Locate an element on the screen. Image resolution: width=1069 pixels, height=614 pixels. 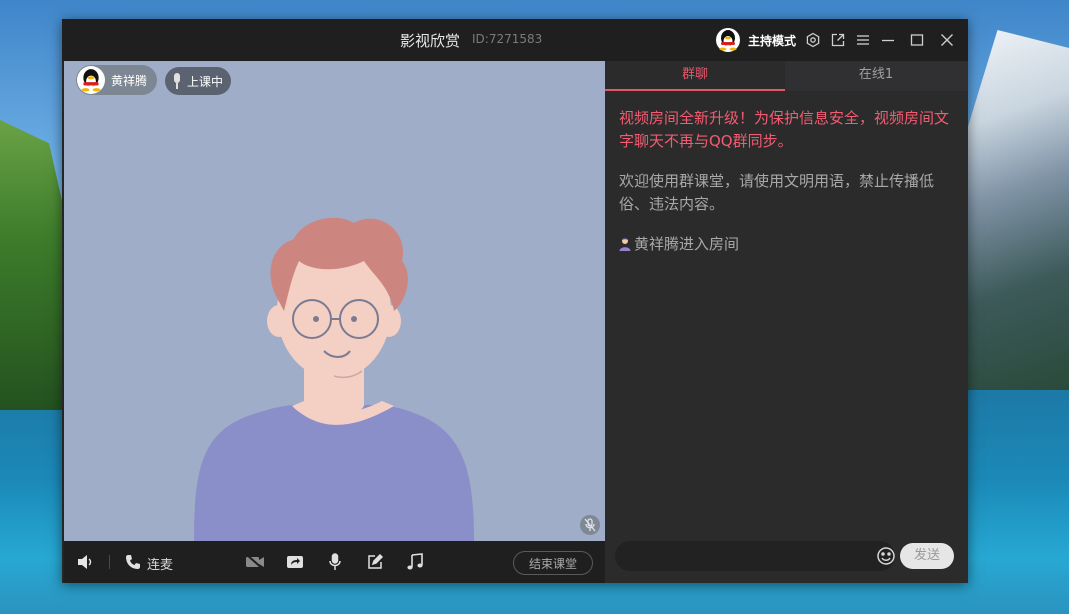
connect-mic-label: 连麦 is located at coordinates (160, 563).